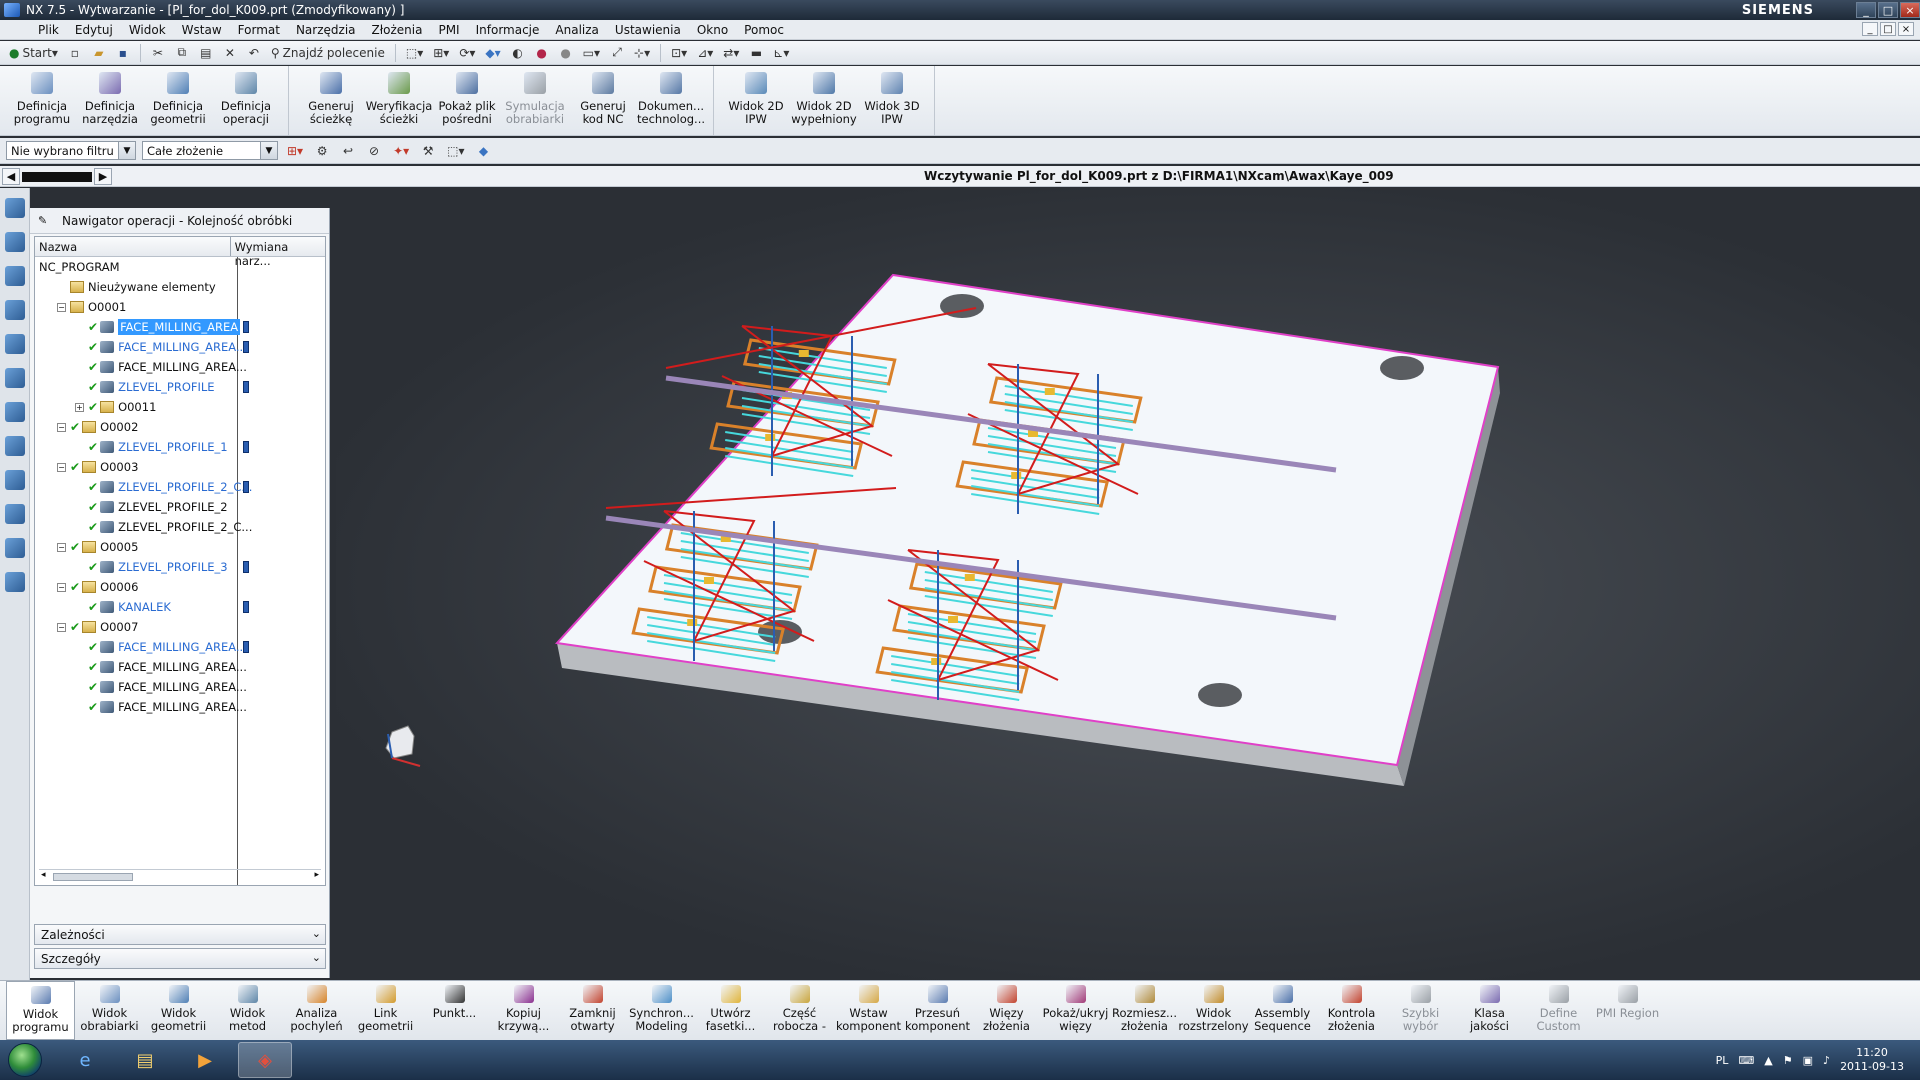  What do you see at coordinates (48, 30) in the screenshot?
I see `menu-plik: Plik` at bounding box center [48, 30].